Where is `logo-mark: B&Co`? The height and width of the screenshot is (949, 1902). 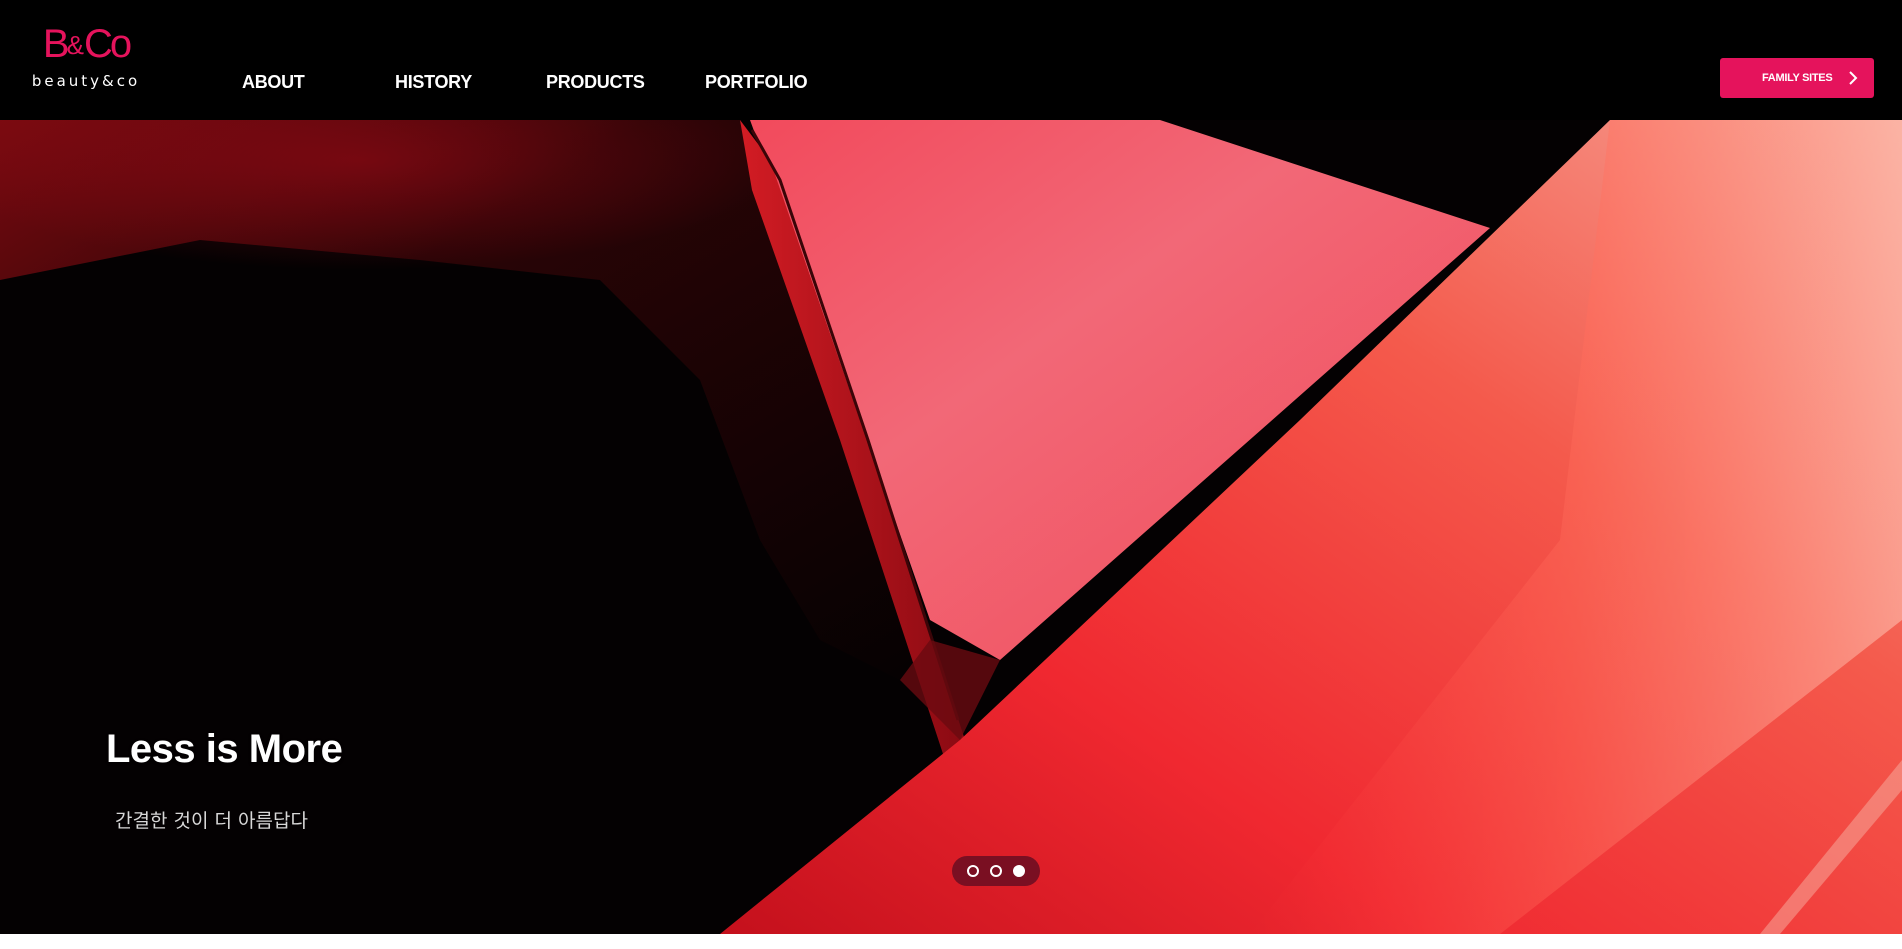 logo-mark: B&Co is located at coordinates (87, 44).